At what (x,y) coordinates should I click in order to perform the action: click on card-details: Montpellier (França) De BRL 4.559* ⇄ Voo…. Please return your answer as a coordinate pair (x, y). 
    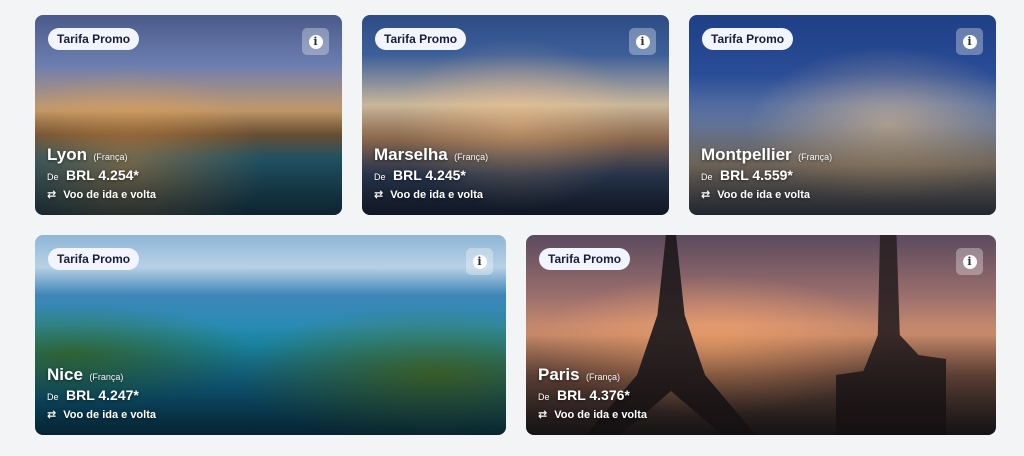
    Looking at the image, I should click on (766, 173).